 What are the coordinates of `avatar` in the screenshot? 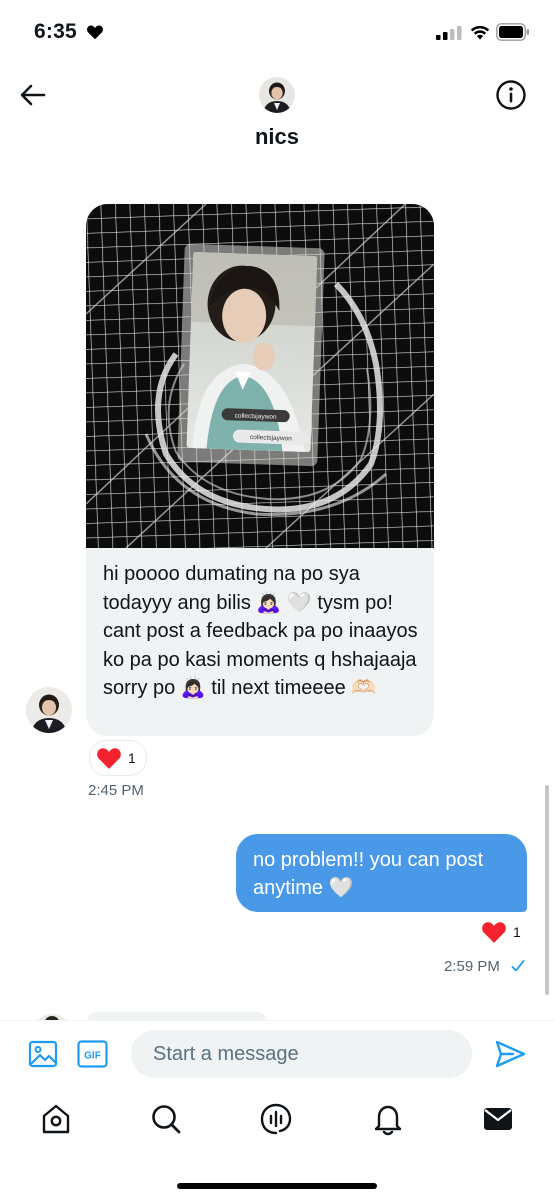 It's located at (277, 95).